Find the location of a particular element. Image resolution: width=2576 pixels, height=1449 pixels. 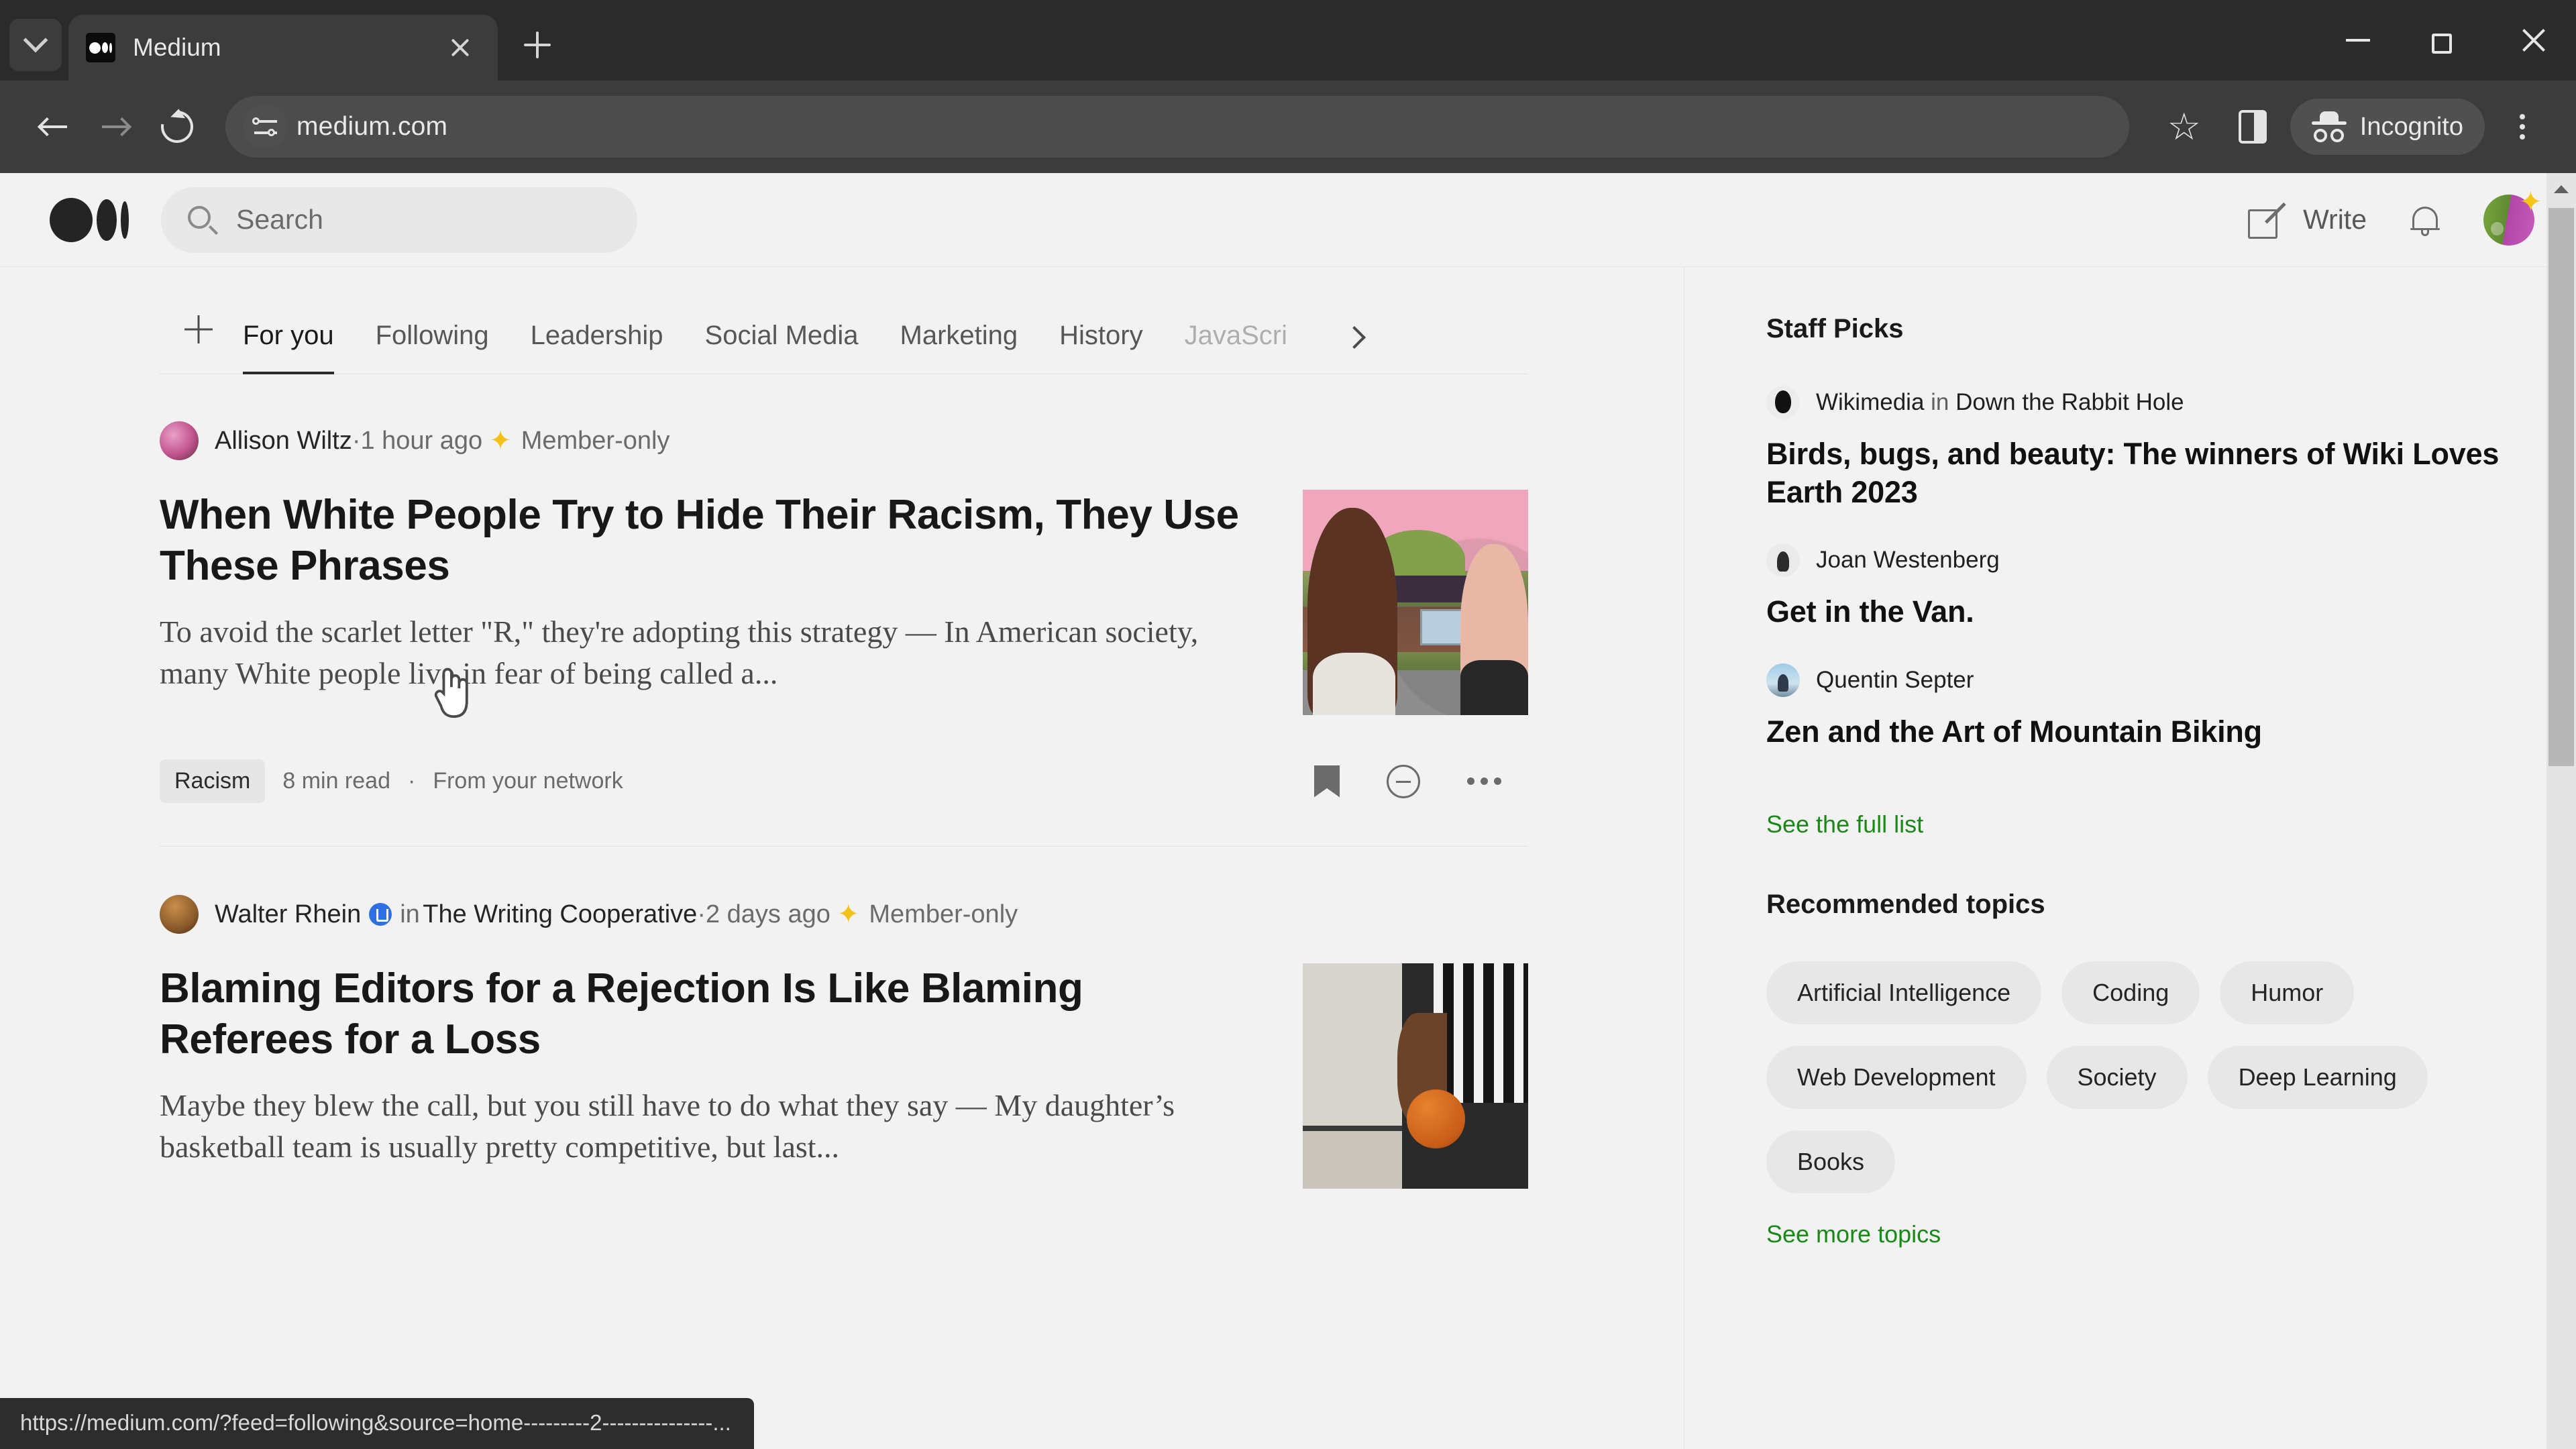

pick-title: Get in the Van. is located at coordinates (2171, 612).